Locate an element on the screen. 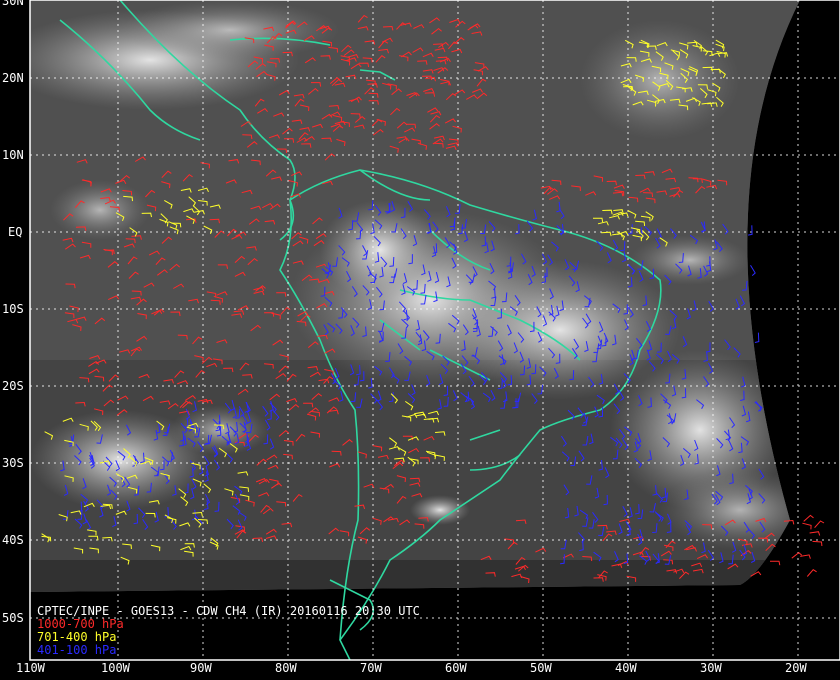 This screenshot has height=680, width=840. lat-label-50s: 50S is located at coordinates (13, 618).